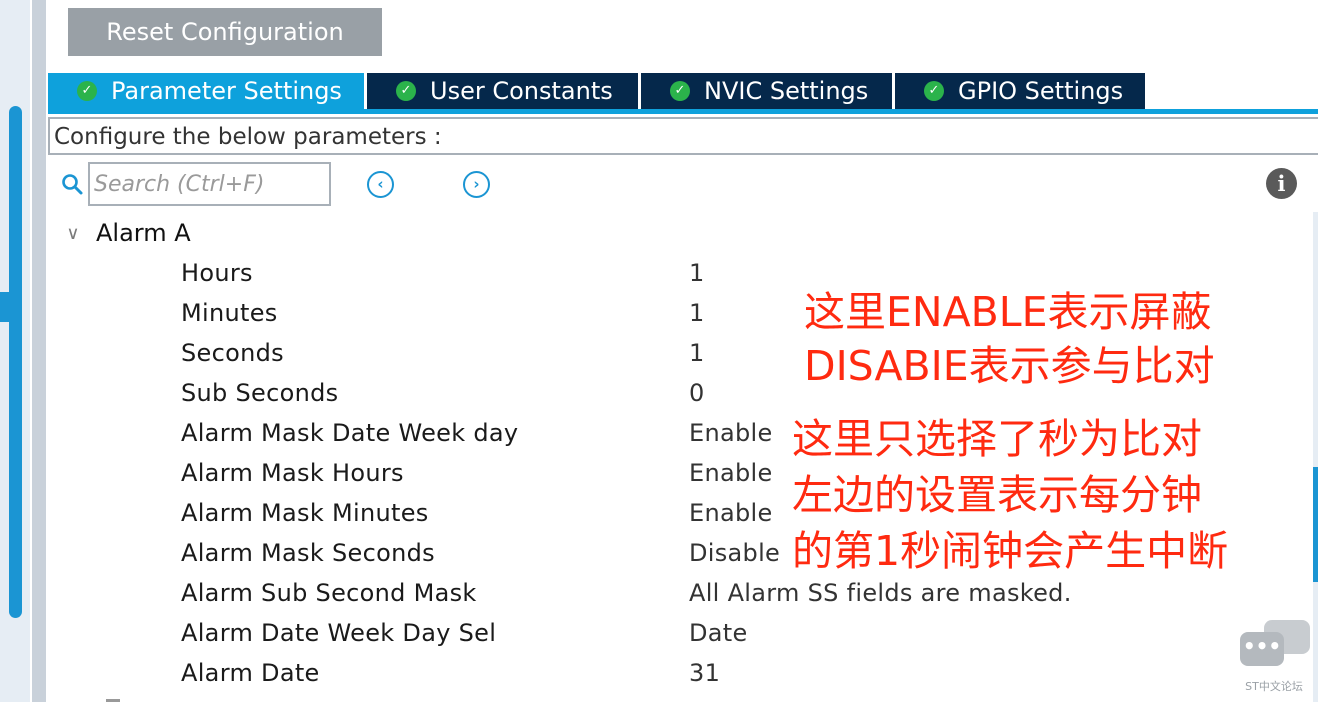 This screenshot has width=1318, height=702. Describe the element at coordinates (229, 313) in the screenshot. I see `param-name: Minutes` at that location.